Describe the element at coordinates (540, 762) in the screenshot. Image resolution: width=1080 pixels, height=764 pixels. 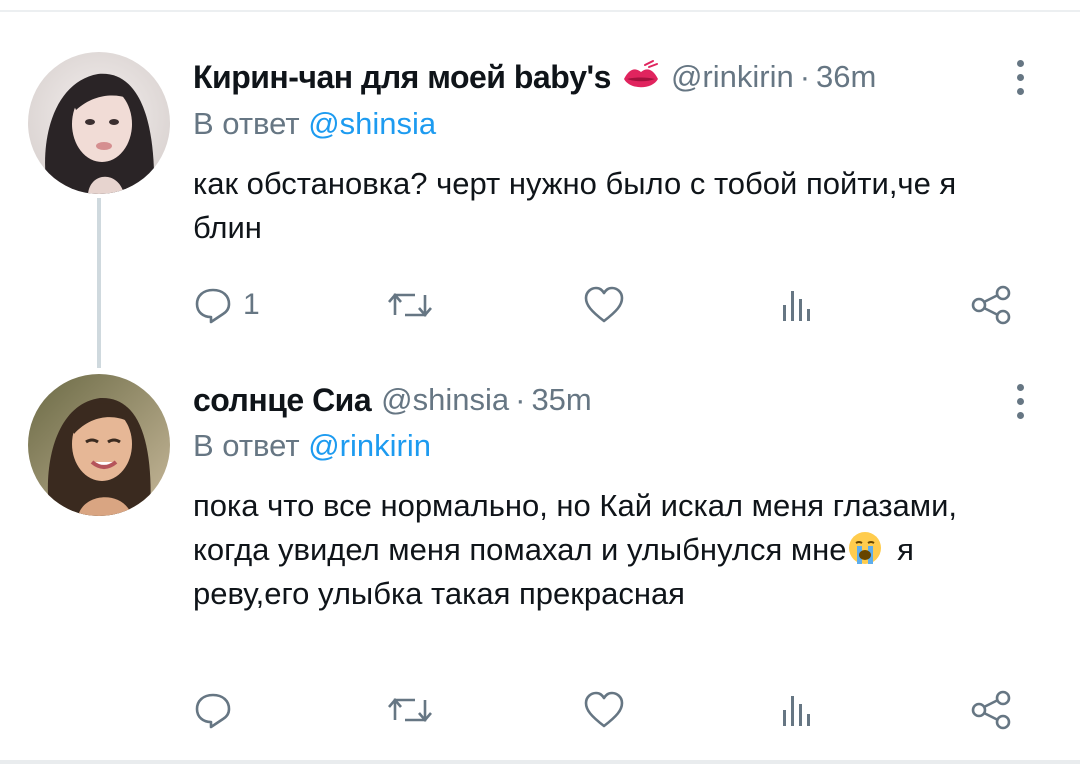
I see `bottom-divider` at that location.